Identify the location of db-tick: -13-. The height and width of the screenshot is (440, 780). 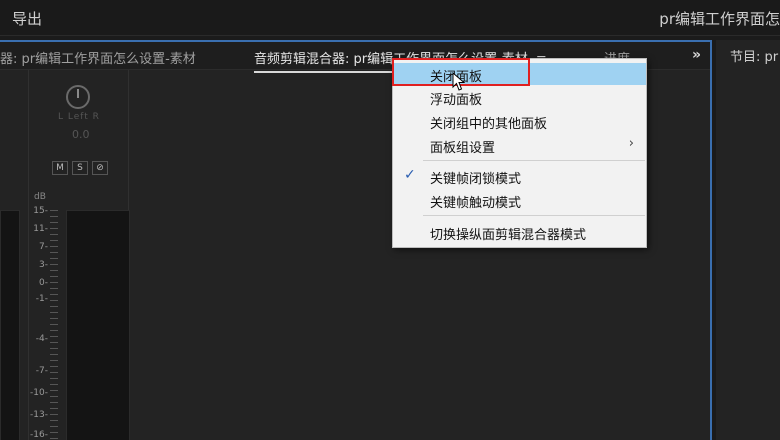
(39, 415).